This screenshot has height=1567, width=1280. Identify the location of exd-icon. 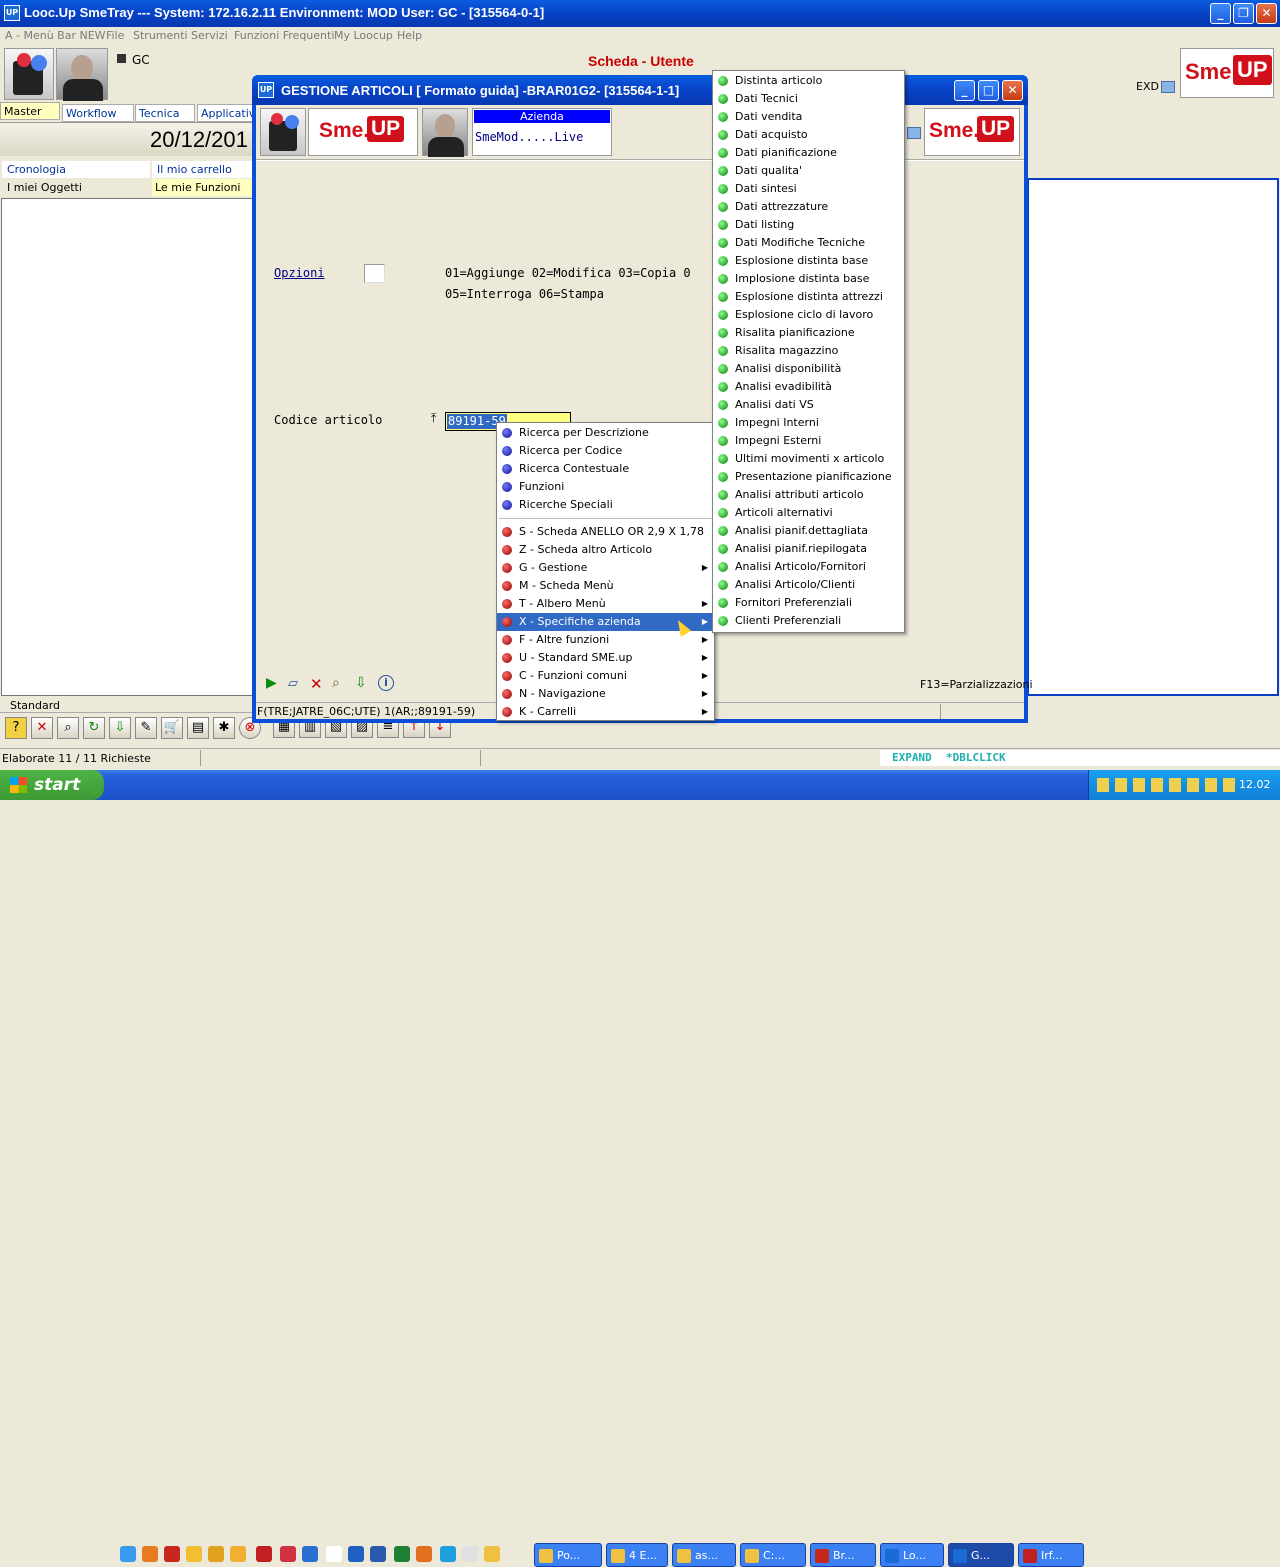
(1168, 87).